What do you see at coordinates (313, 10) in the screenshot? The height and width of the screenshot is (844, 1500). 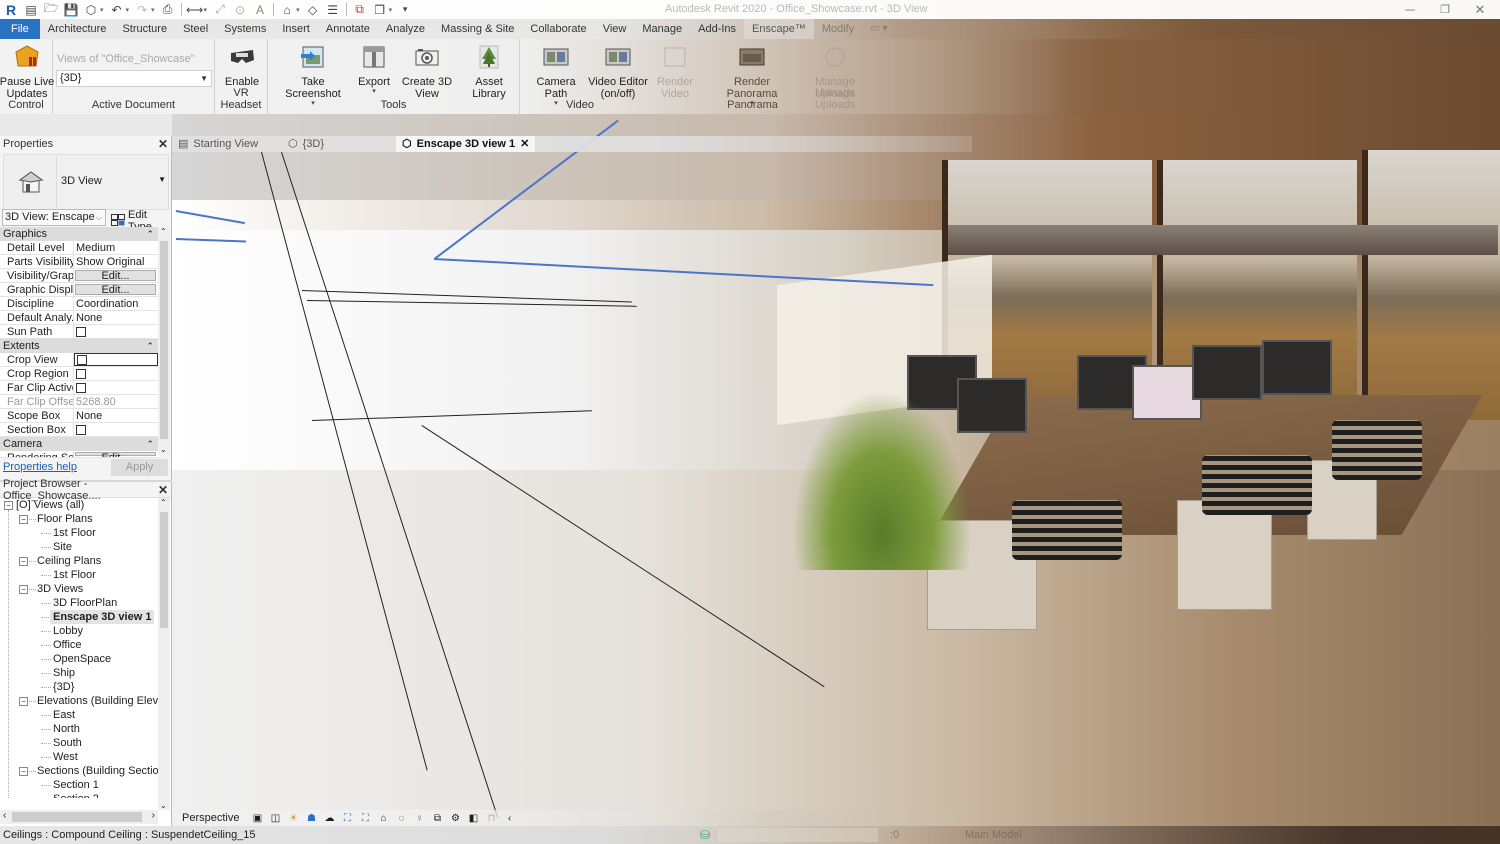 I see `section-icon: ◇` at bounding box center [313, 10].